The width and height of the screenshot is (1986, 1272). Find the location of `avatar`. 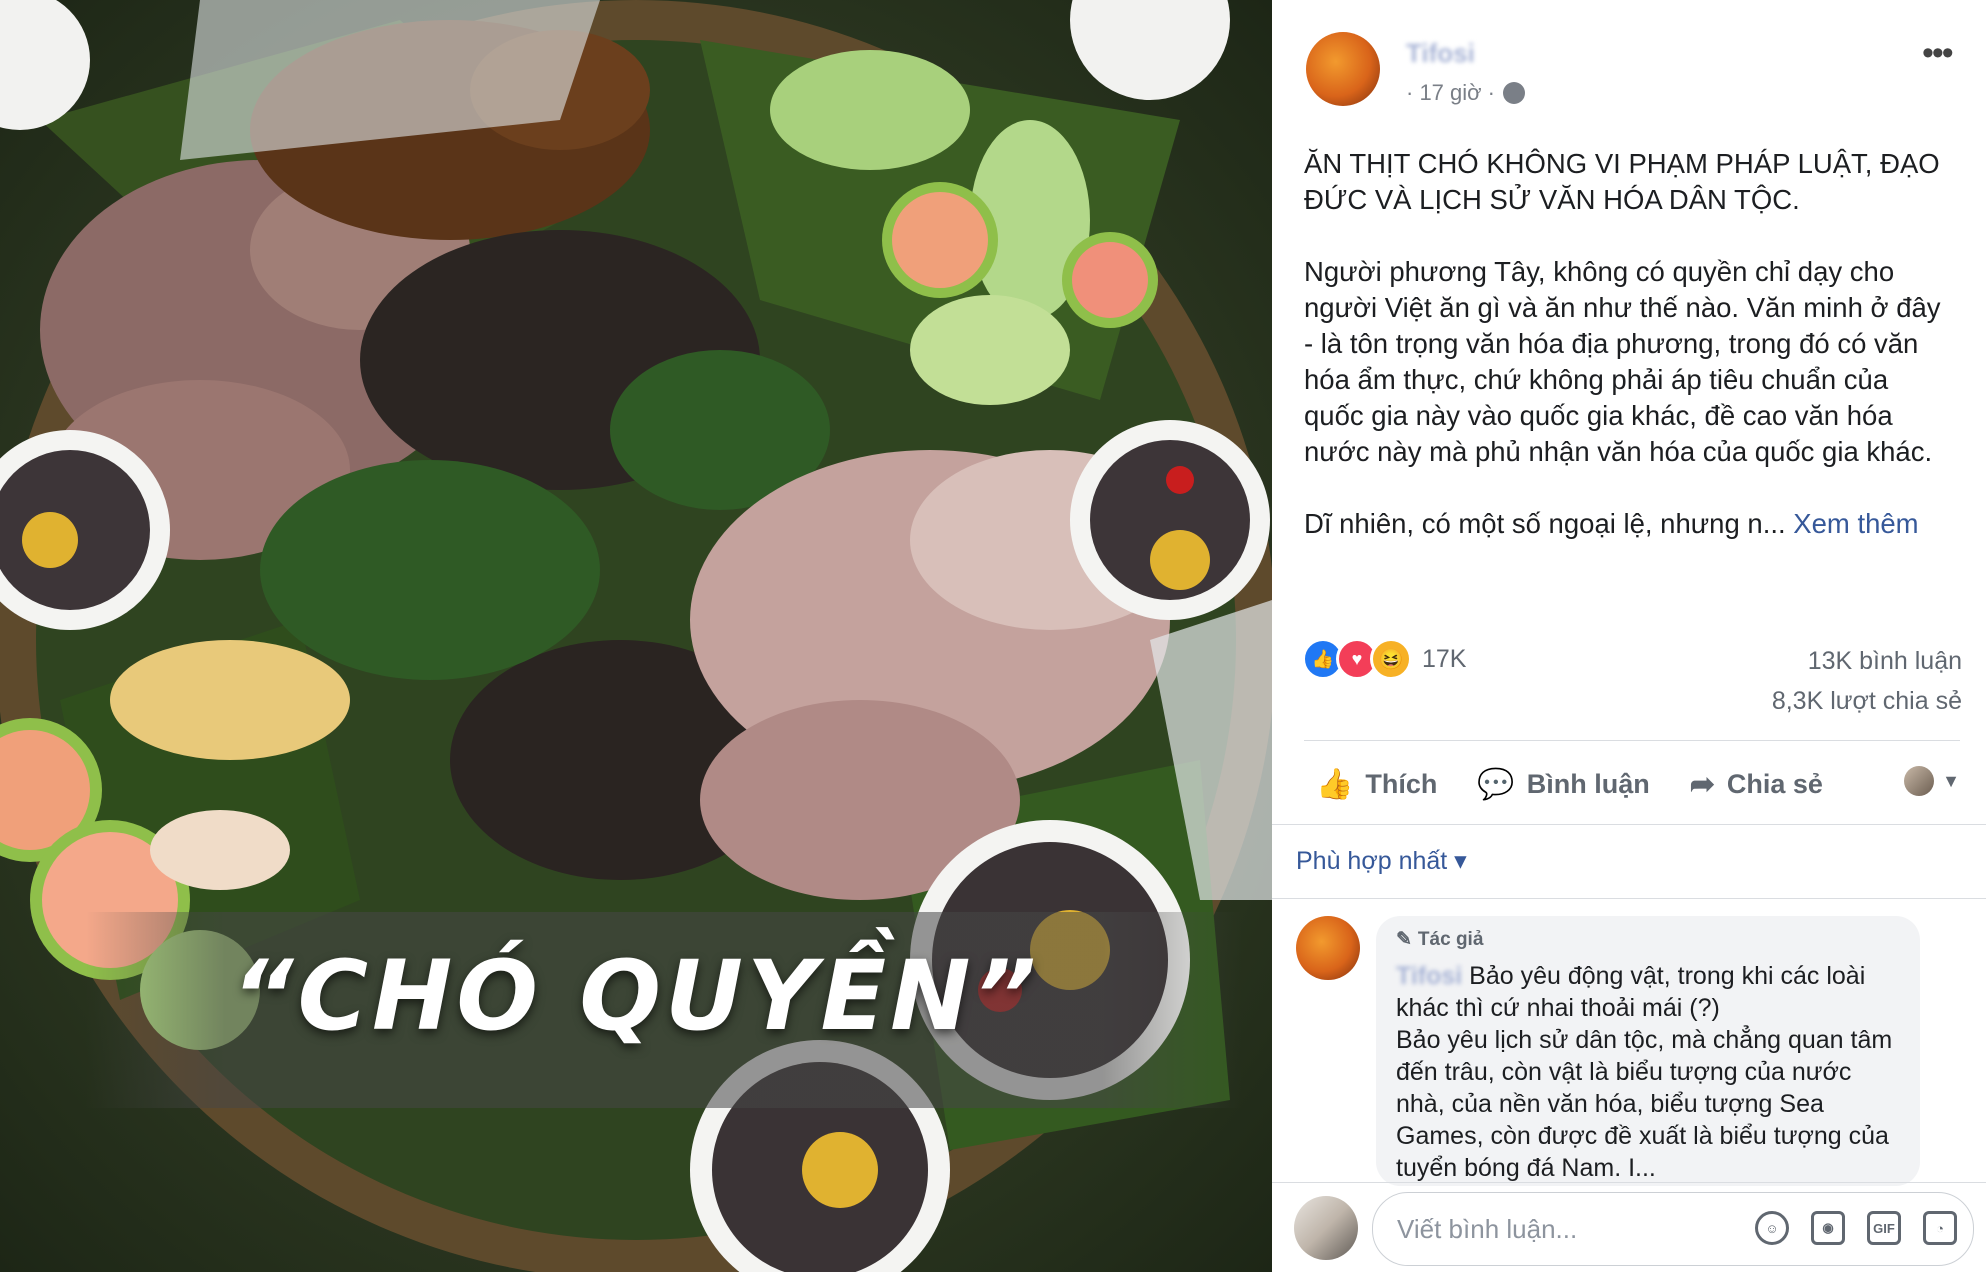

avatar is located at coordinates (1919, 781).